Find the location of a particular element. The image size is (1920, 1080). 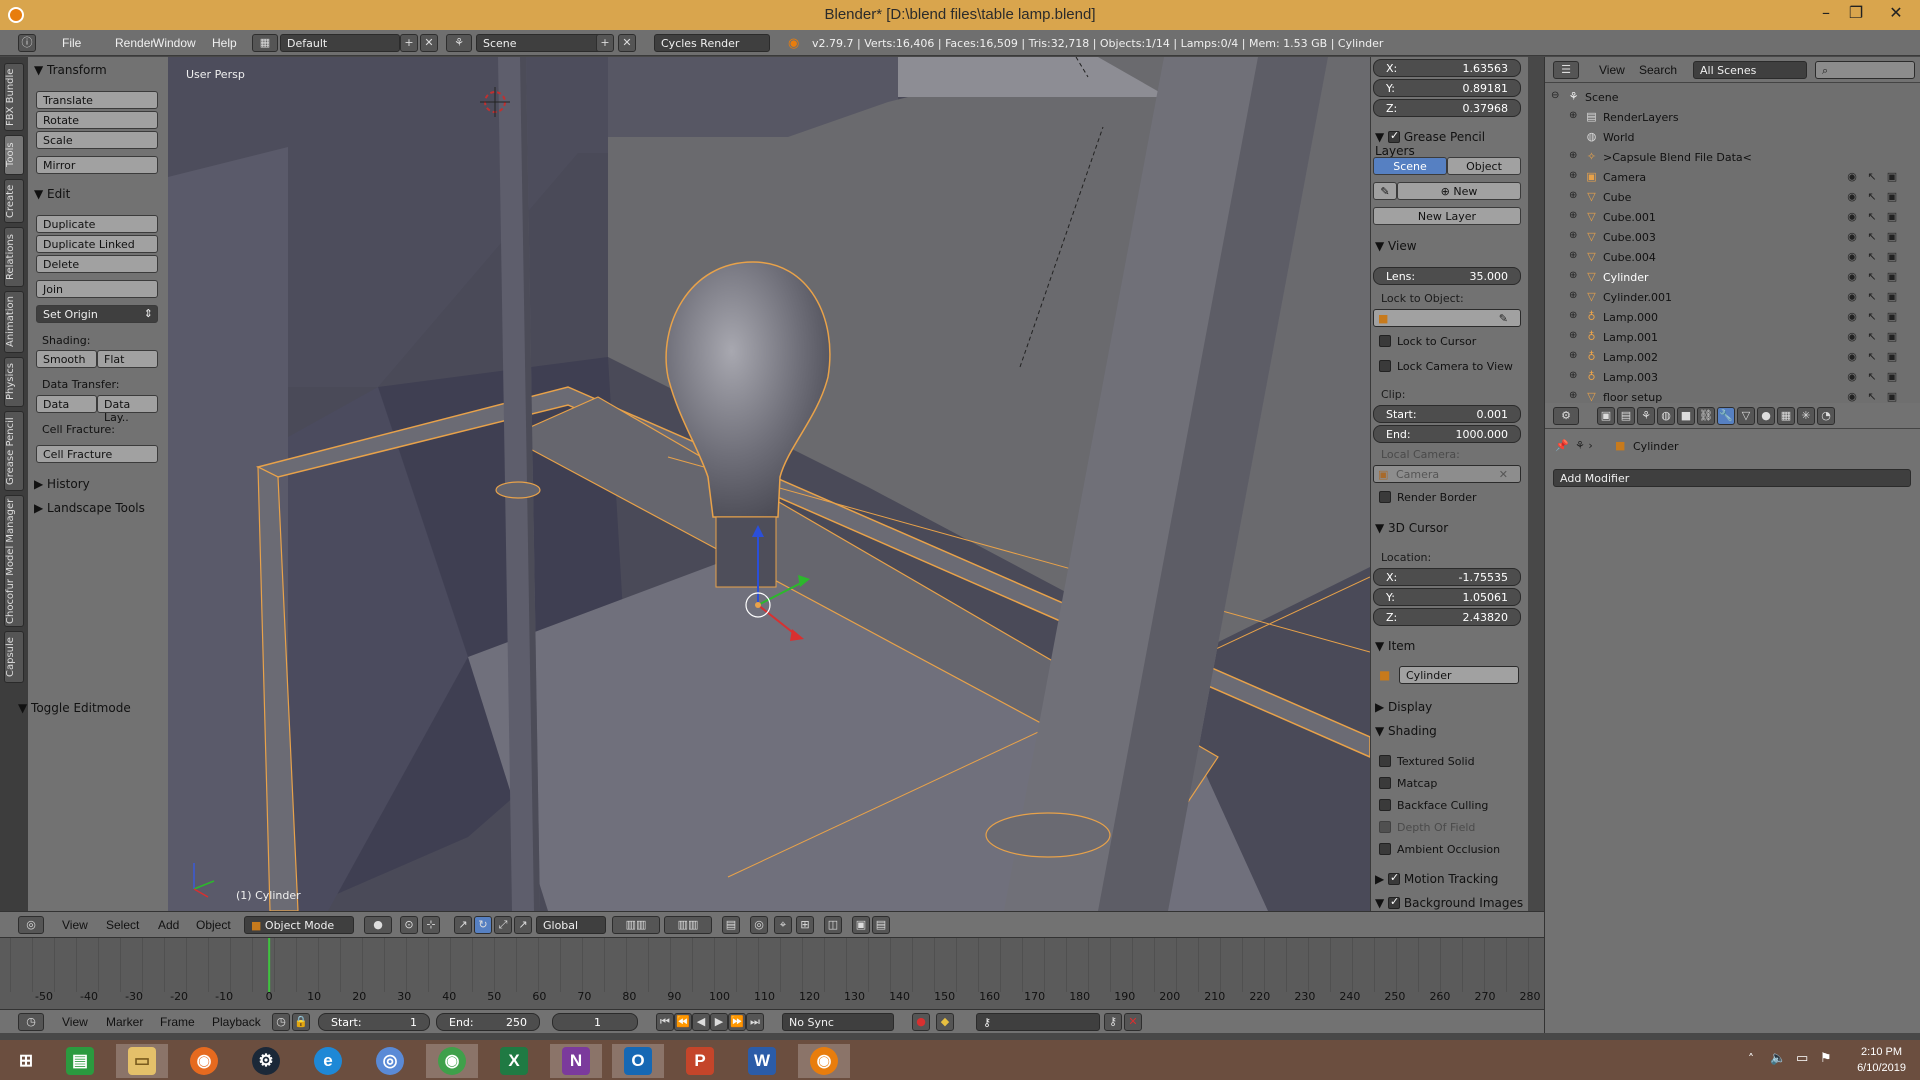

properties-editor-type-icon: ⚙ is located at coordinates (1566, 416).